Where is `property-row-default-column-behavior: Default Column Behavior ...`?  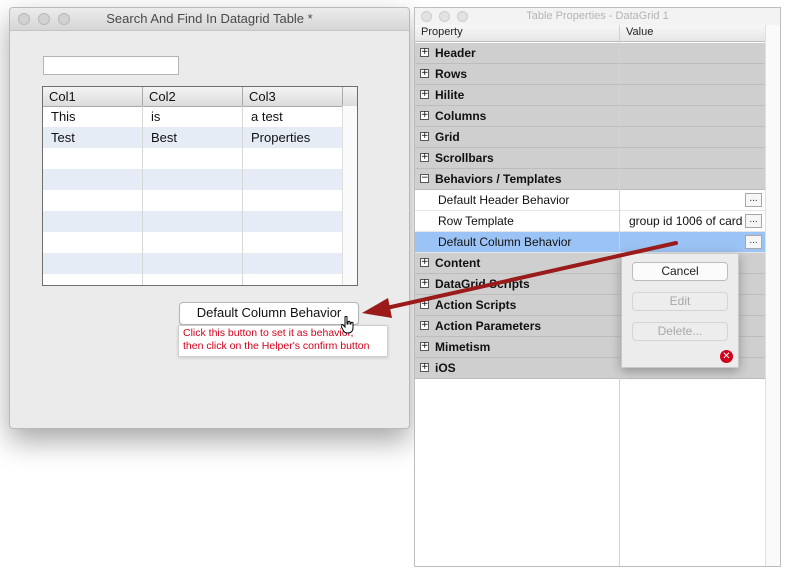 property-row-default-column-behavior: Default Column Behavior ... is located at coordinates (591, 242).